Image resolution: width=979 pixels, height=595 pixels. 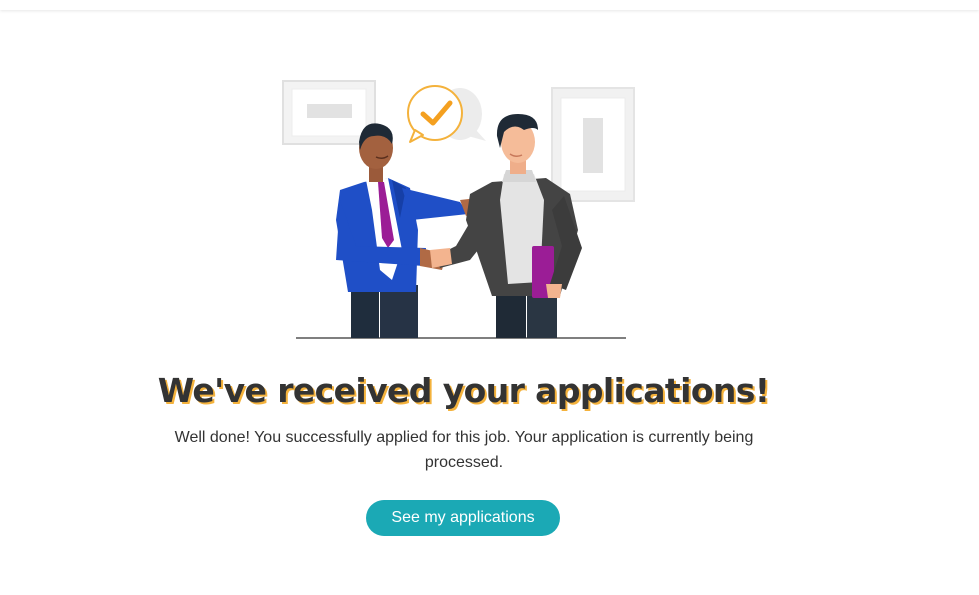 What do you see at coordinates (489, 5) in the screenshot?
I see `top-bar` at bounding box center [489, 5].